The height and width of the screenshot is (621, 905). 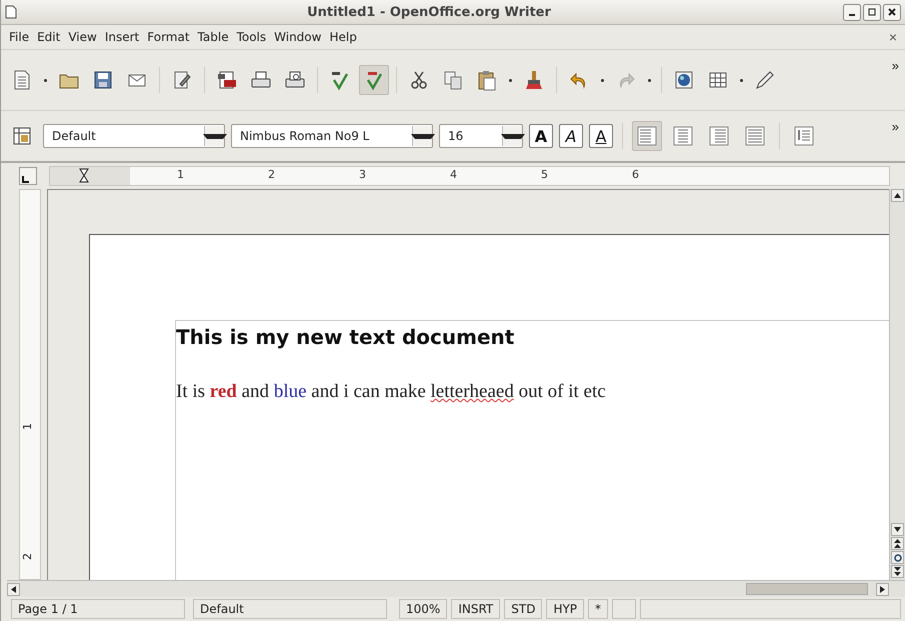 I want to click on status-field: 100%, so click(x=423, y=609).